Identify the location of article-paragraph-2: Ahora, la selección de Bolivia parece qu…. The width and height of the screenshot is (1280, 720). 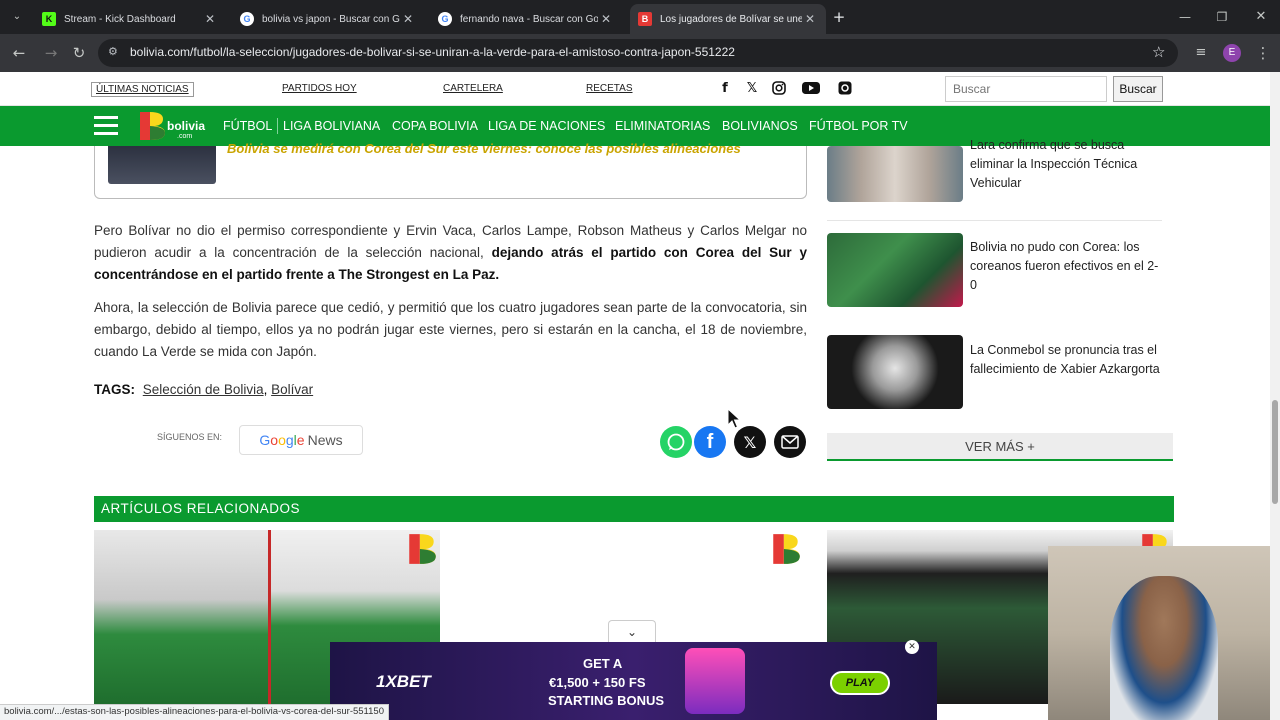
(450, 329).